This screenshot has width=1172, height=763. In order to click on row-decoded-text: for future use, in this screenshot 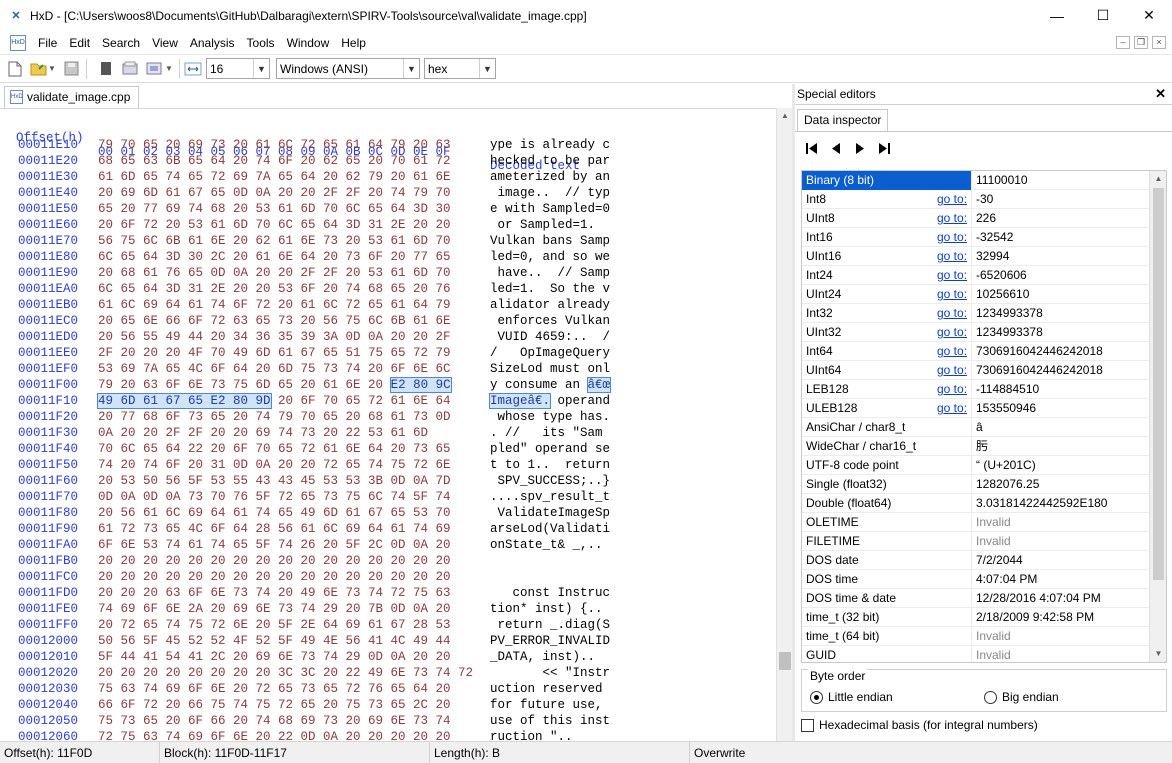, I will do `click(550, 705)`.